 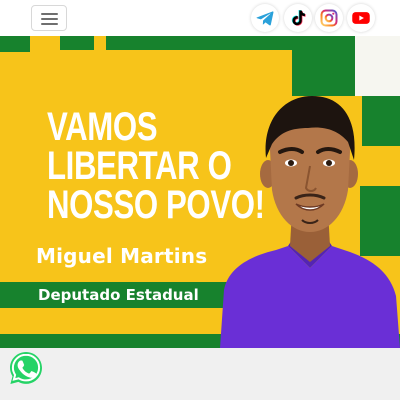 I want to click on top-navbar, so click(x=200, y=18).